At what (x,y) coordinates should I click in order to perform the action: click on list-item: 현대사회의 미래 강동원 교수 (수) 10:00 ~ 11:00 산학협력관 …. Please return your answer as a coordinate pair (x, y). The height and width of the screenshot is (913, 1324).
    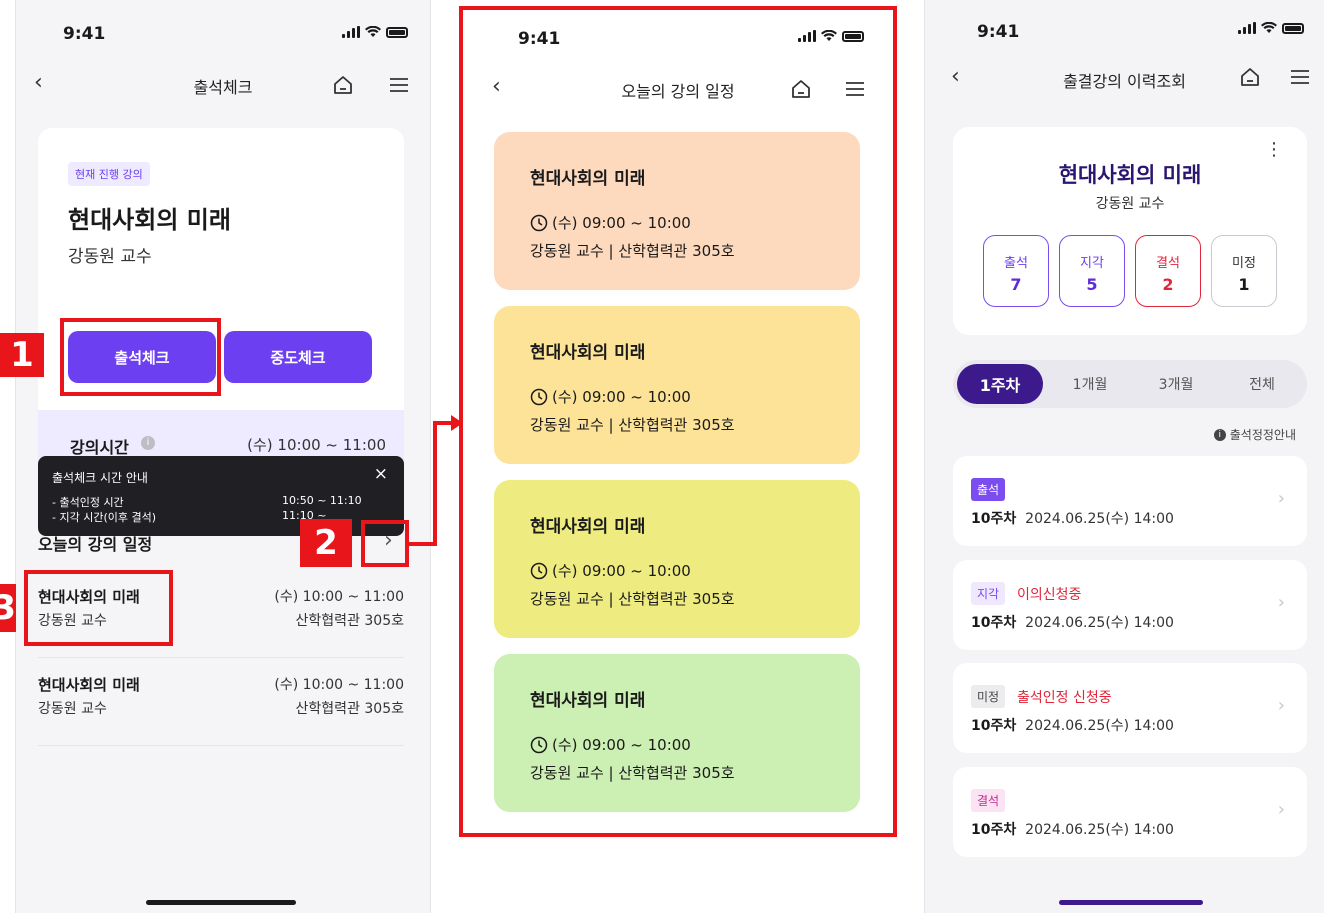
    Looking at the image, I should click on (221, 702).